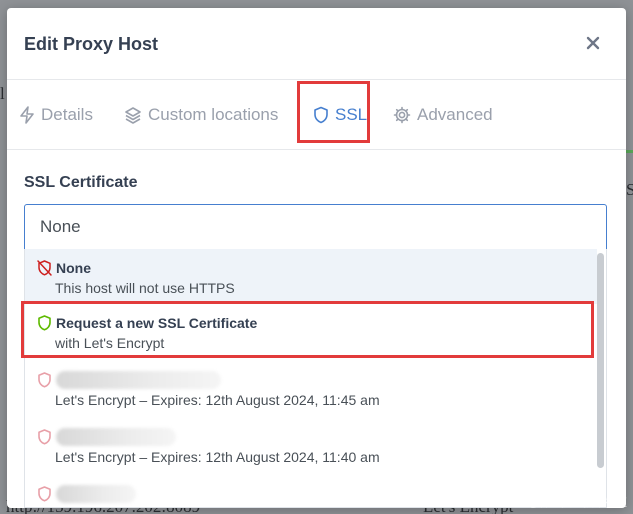  Describe the element at coordinates (145, 288) in the screenshot. I see `option-none-subtitle: This host will not use HTTPS` at that location.